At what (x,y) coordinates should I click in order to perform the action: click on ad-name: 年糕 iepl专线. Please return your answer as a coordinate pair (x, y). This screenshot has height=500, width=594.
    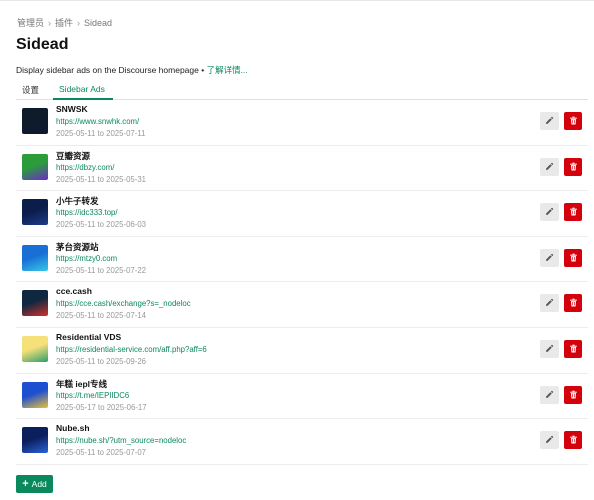
    Looking at the image, I should click on (82, 383).